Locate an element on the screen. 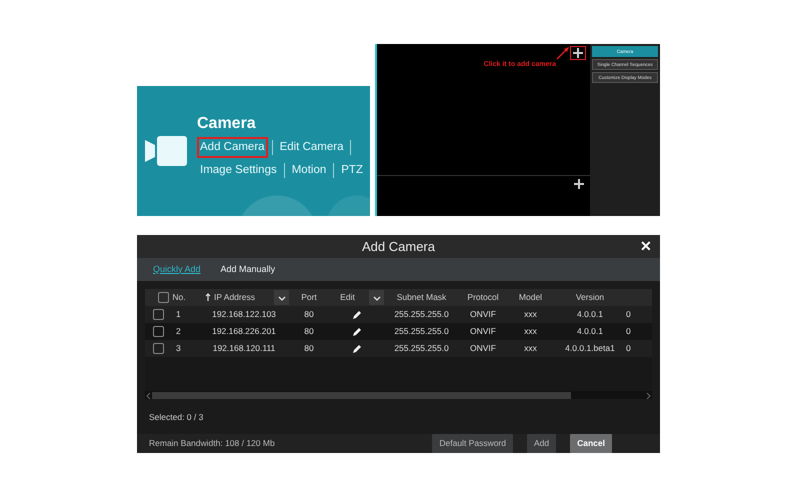  video-camera-icon is located at coordinates (166, 151).